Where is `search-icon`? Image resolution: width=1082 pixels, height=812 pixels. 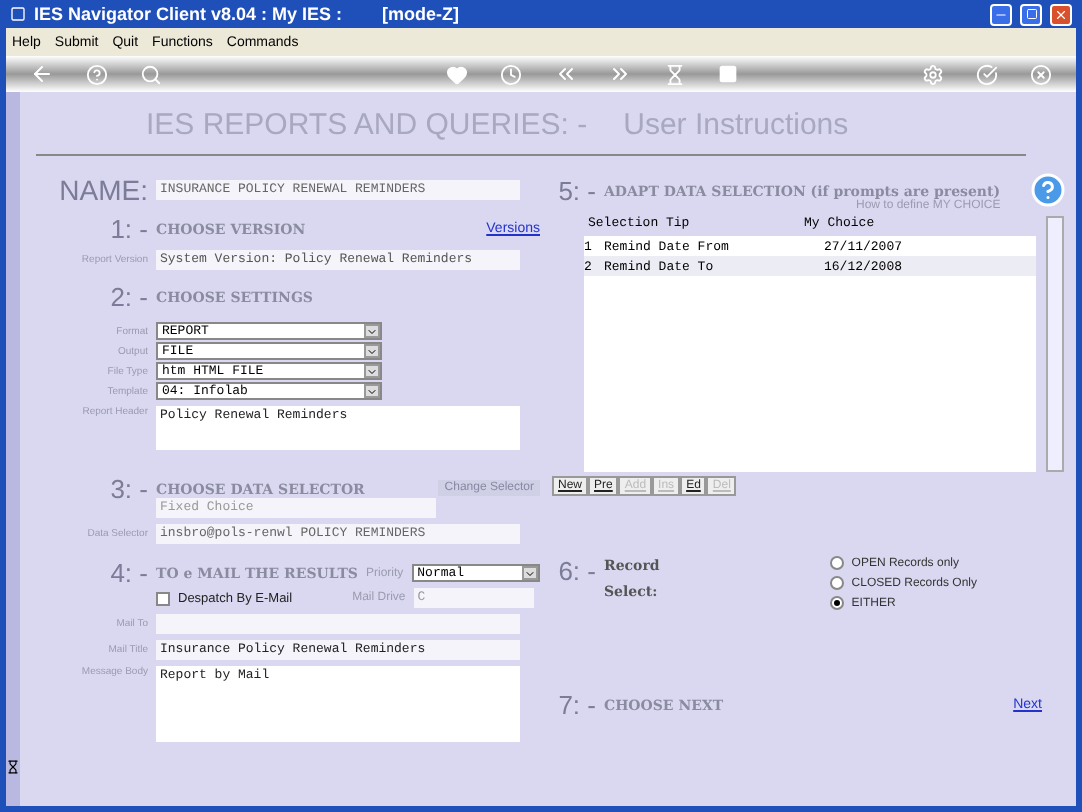 search-icon is located at coordinates (150, 74).